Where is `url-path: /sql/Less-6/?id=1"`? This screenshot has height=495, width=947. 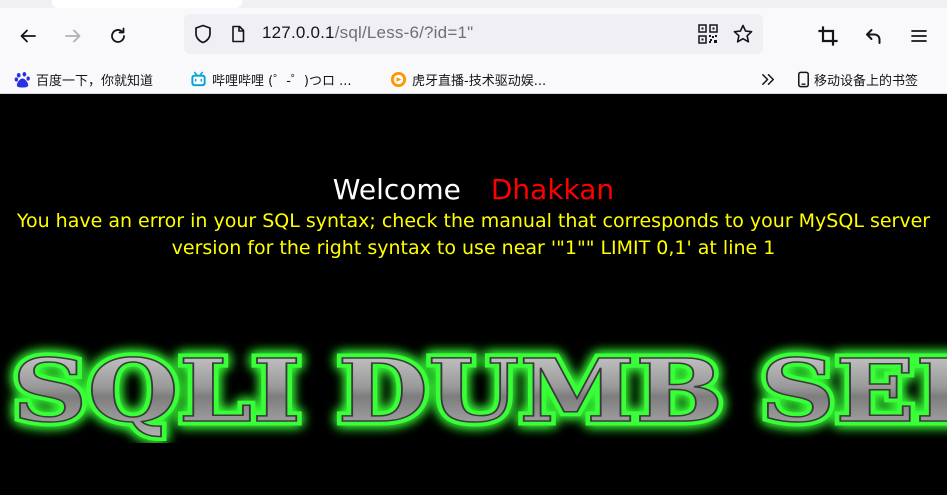
url-path: /sql/Less-6/?id=1" is located at coordinates (404, 32).